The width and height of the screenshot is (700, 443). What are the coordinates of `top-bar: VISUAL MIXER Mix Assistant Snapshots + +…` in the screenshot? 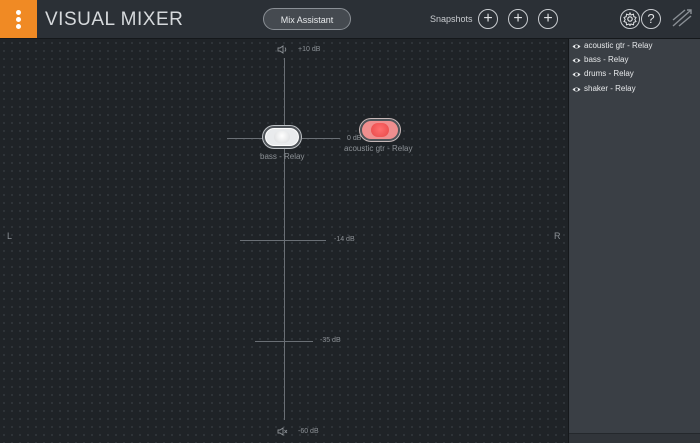 It's located at (350, 19).